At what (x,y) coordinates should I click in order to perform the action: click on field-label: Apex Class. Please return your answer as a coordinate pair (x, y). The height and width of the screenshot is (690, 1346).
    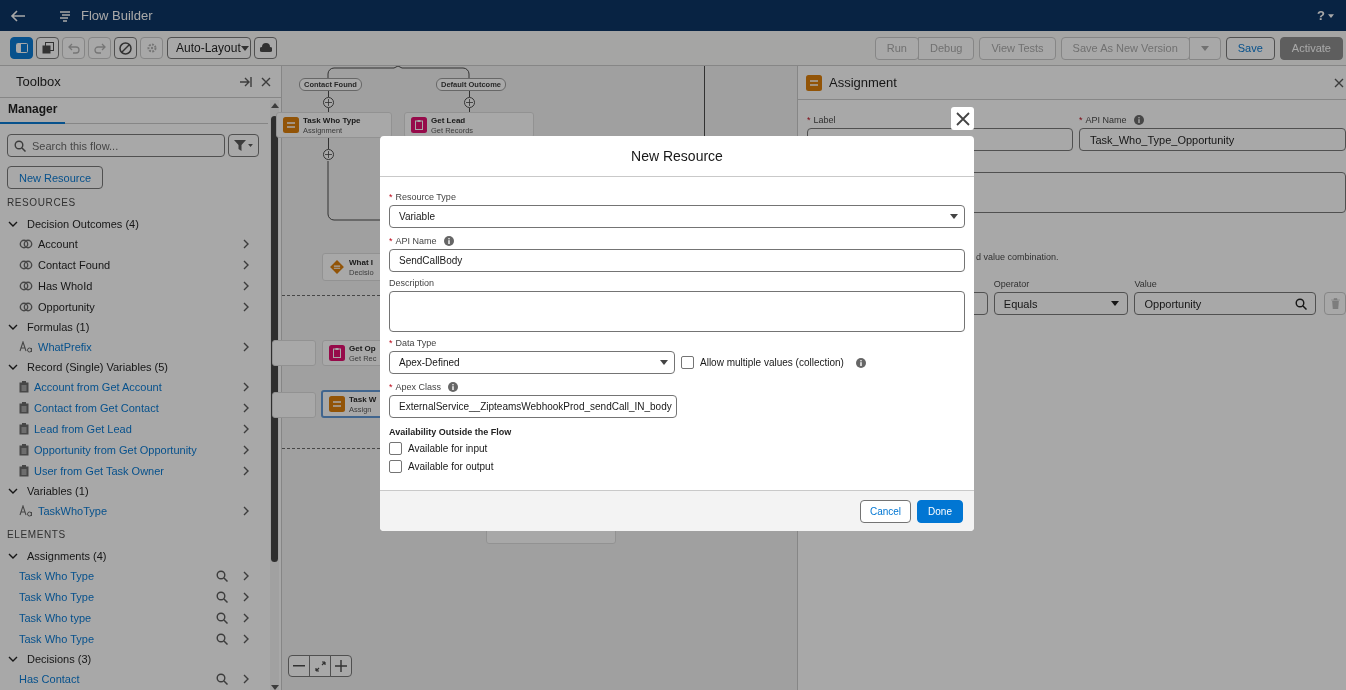
    Looking at the image, I should click on (418, 387).